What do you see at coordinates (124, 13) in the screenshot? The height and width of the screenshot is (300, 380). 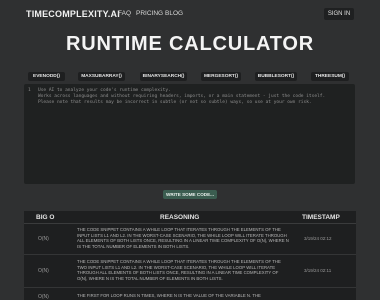 I see `nav-faq-link: FAQ` at bounding box center [124, 13].